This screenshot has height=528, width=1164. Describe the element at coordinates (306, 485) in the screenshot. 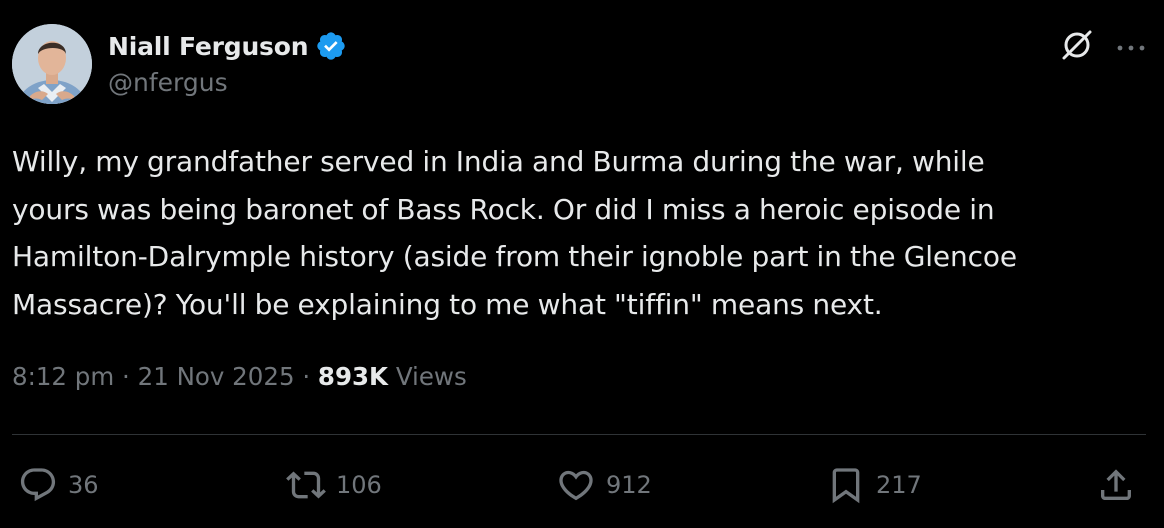

I see `retweet-icon` at that location.